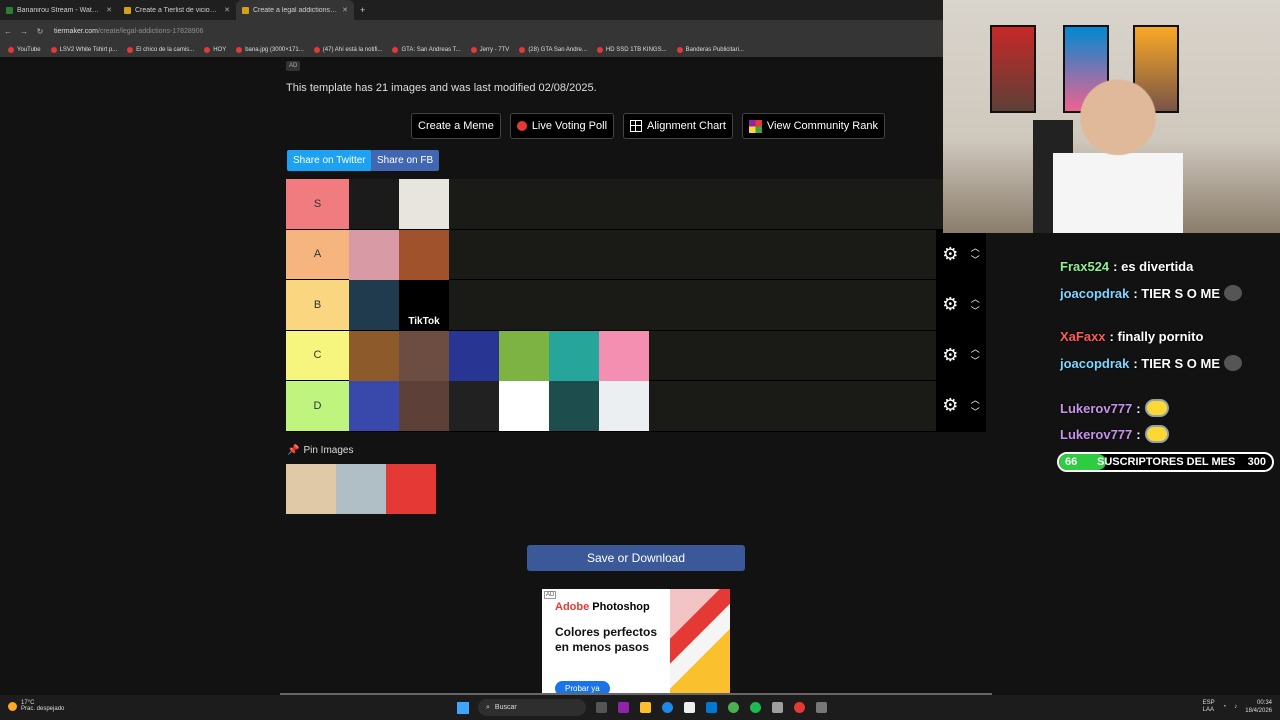 Image resolution: width=1280 pixels, height=720 pixels. Describe the element at coordinates (474, 355) in the screenshot. I see `tier-image-slot-machines` at that location.